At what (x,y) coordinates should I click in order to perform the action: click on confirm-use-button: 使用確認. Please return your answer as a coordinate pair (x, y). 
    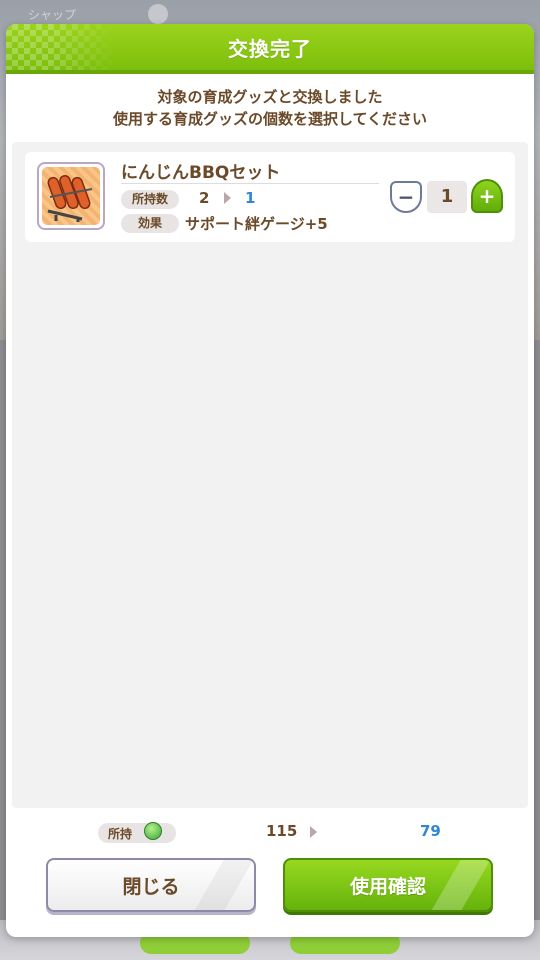
    Looking at the image, I should click on (388, 885).